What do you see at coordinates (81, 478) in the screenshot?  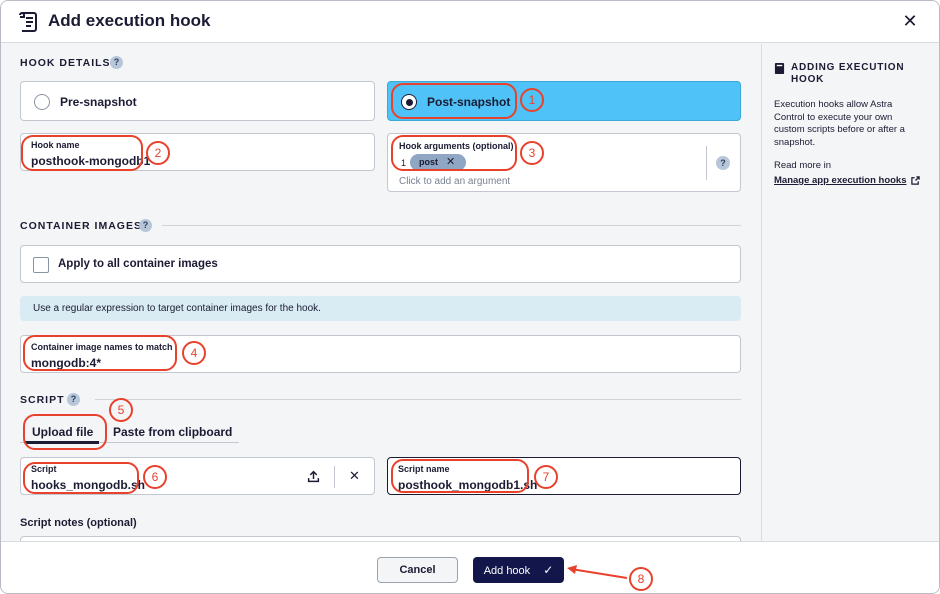 I see `callout-6-outline` at bounding box center [81, 478].